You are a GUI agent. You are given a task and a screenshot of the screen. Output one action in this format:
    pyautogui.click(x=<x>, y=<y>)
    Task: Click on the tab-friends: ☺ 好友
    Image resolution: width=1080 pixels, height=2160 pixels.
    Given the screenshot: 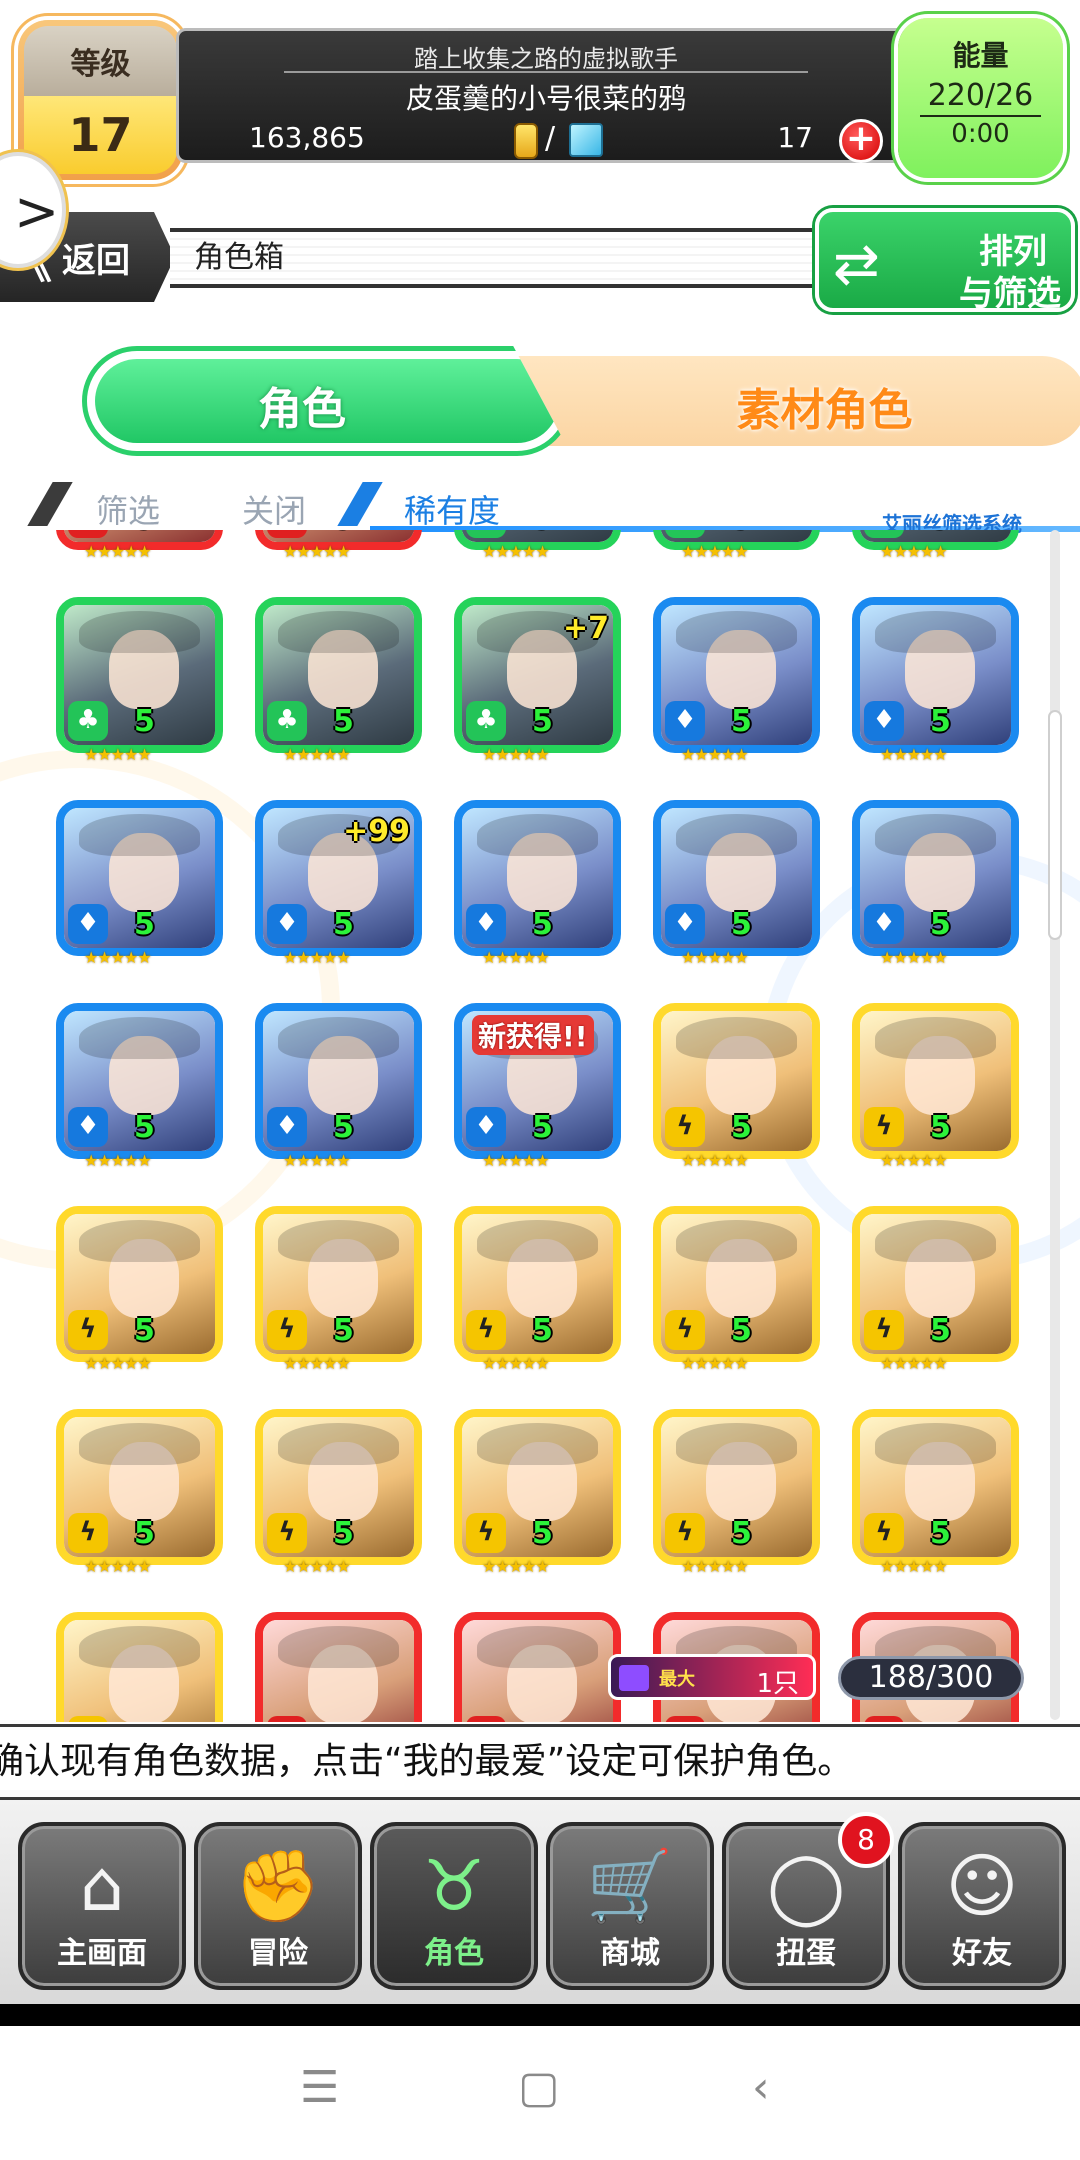 What is the action you would take?
    pyautogui.click(x=982, y=1906)
    